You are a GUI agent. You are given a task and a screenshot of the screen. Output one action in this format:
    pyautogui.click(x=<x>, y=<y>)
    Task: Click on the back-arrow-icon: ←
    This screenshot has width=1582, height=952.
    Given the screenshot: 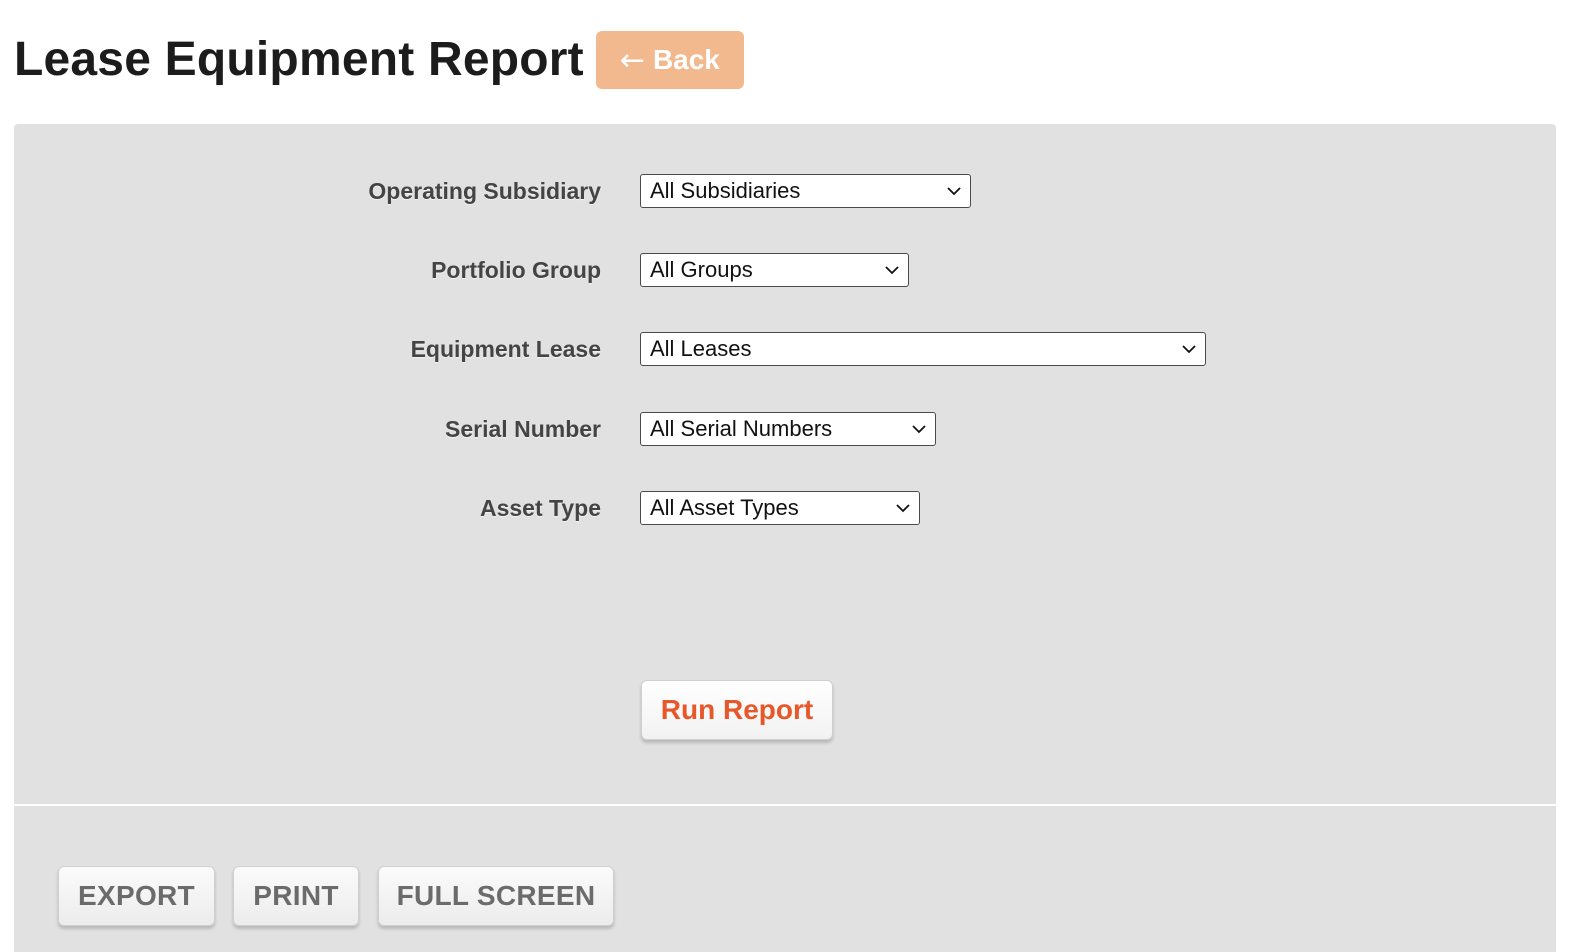 What is the action you would take?
    pyautogui.click(x=632, y=60)
    